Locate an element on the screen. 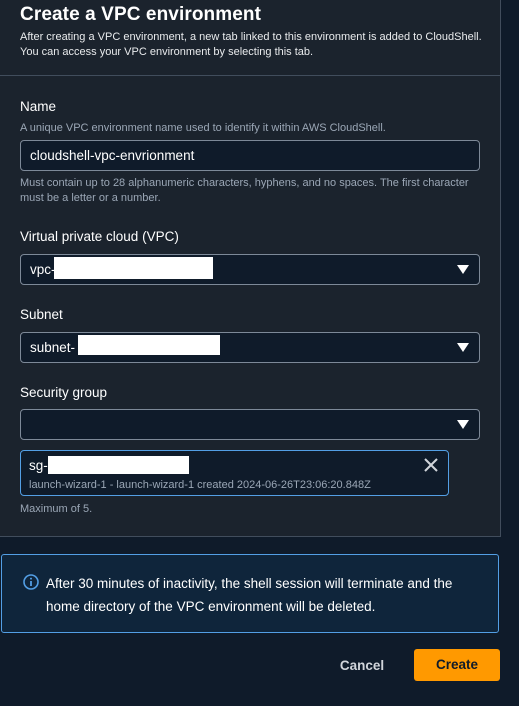 This screenshot has width=519, height=706. page-title: Create a VPC environment is located at coordinates (141, 14).